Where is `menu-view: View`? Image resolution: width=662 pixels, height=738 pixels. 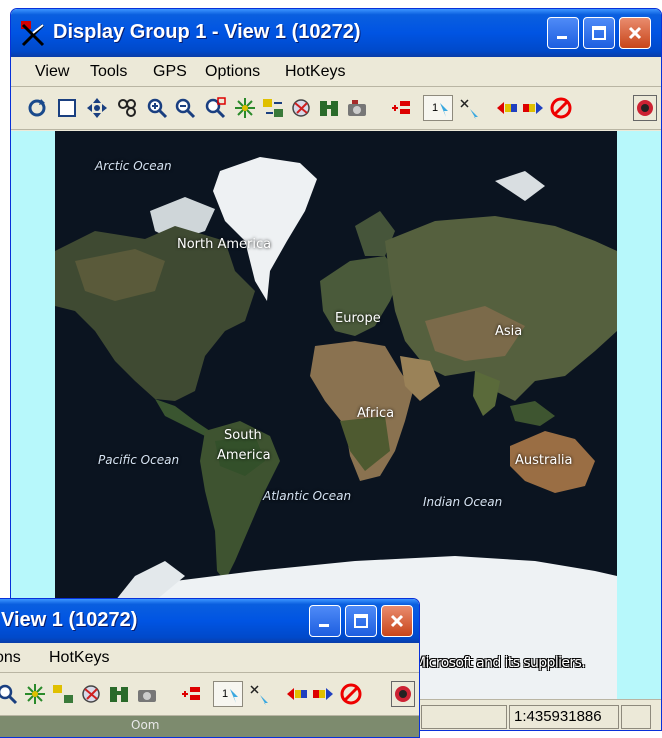
menu-view: View is located at coordinates (52, 72).